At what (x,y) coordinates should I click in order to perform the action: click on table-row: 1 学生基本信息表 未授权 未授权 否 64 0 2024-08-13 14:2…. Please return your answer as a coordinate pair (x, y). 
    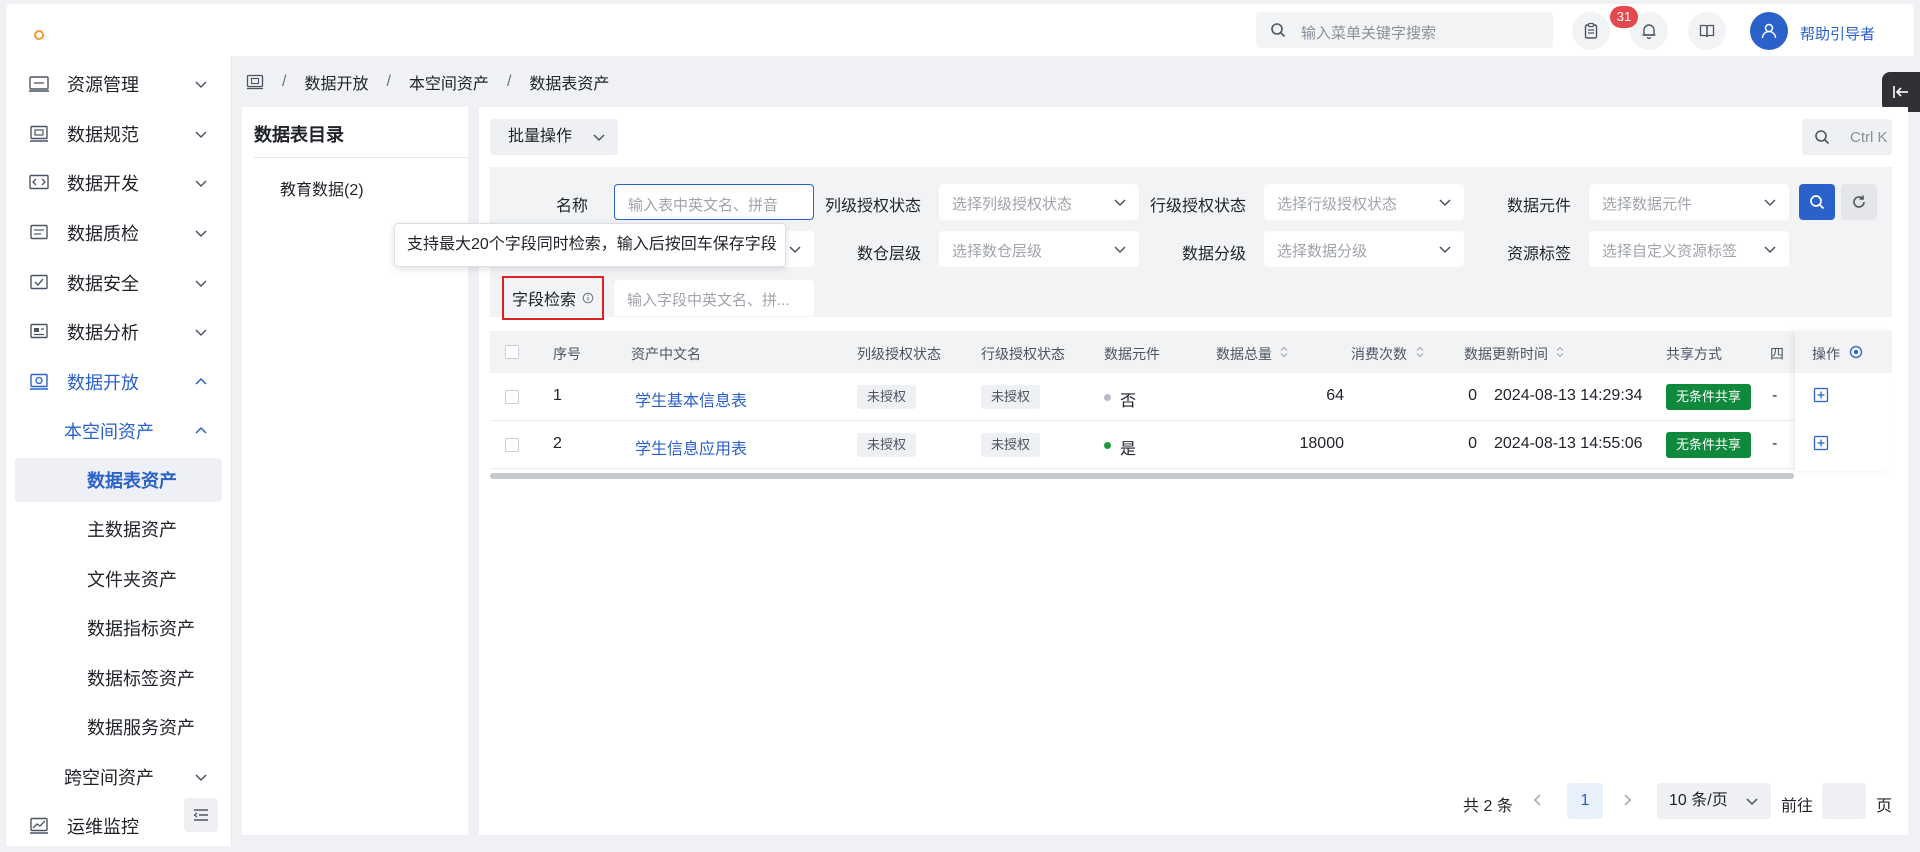
    Looking at the image, I should click on (1191, 397).